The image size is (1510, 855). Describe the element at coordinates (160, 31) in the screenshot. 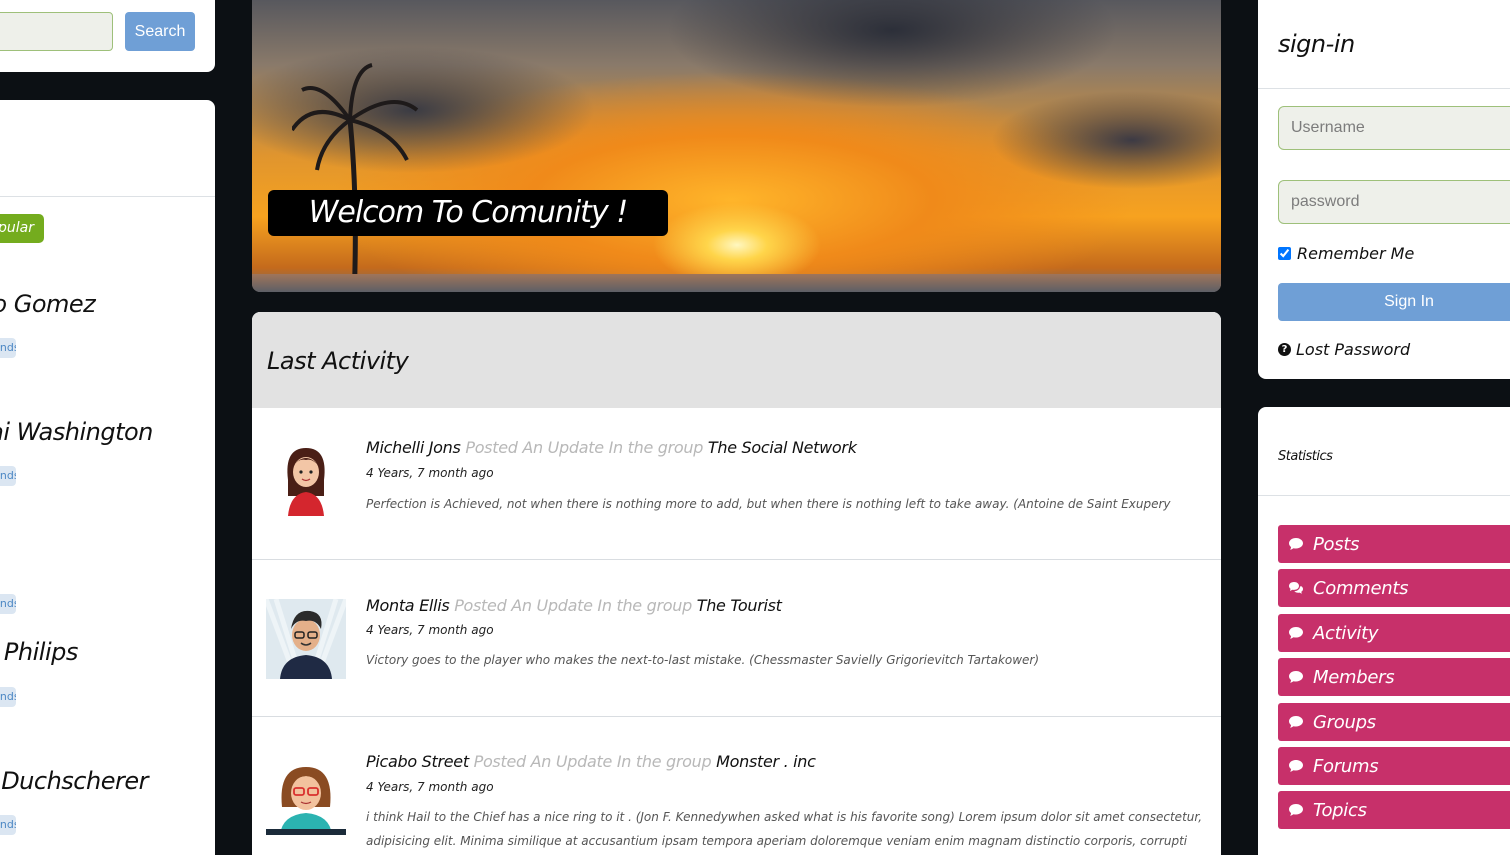

I see `search-button: Search` at that location.